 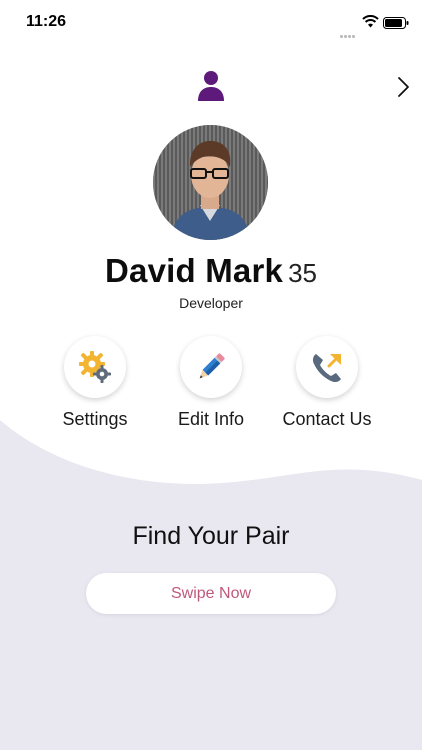 I want to click on find-your-pair-heading: Find Your Pair, so click(x=211, y=536).